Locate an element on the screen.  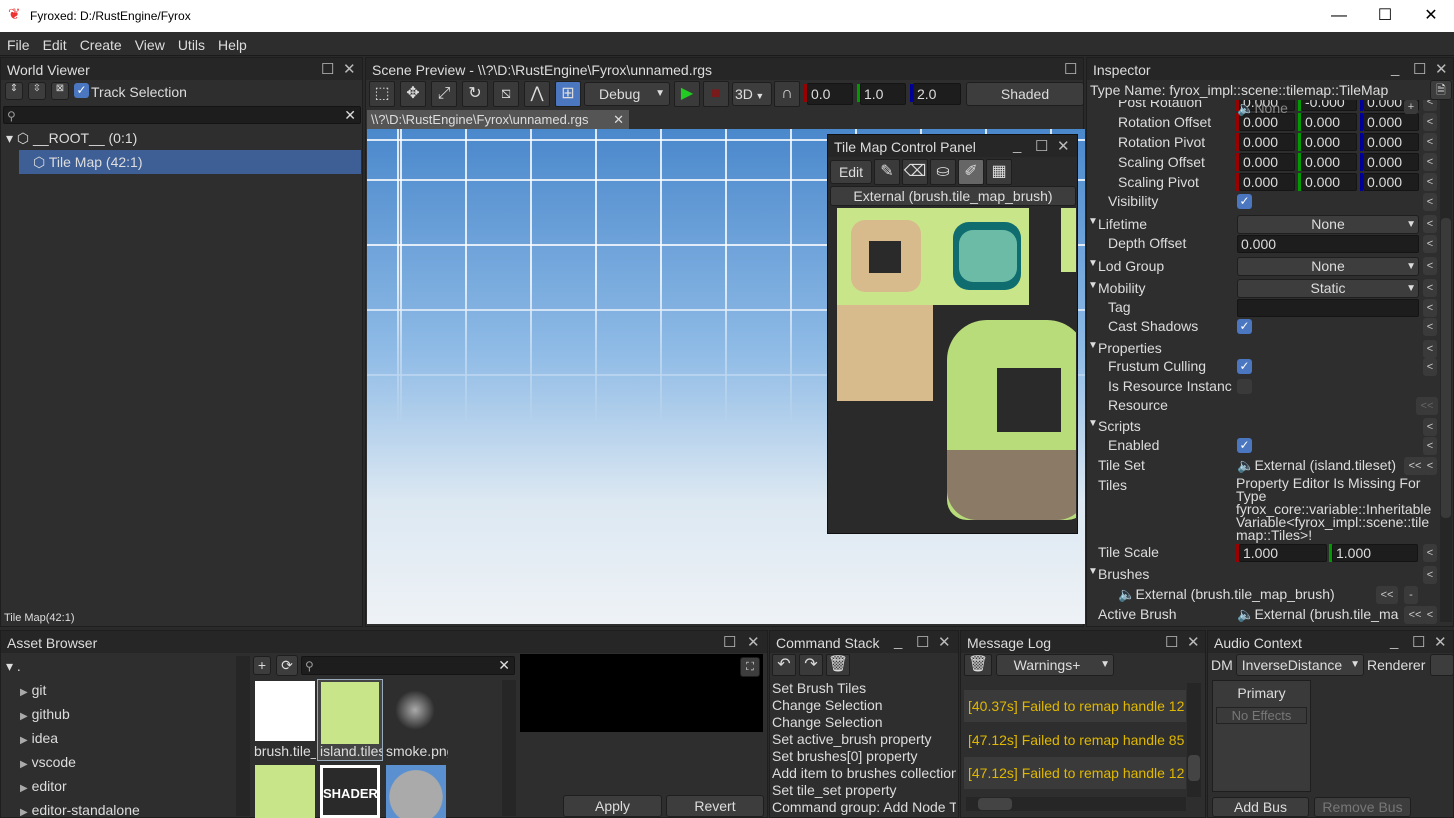
remove-item-icon: - is located at coordinates (1411, 595).